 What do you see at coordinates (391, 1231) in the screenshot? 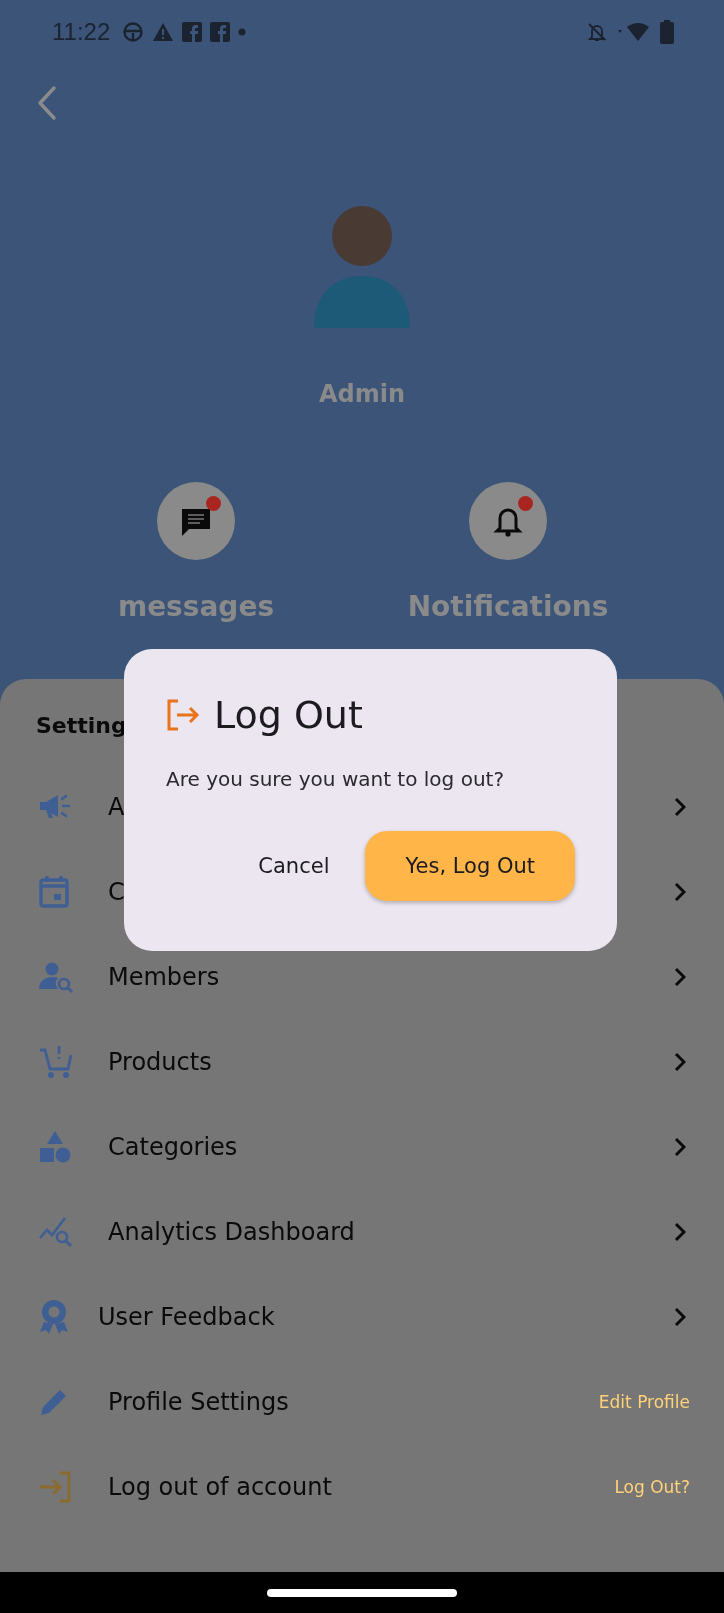
I see `settings-item: Analytics Dashboard` at bounding box center [391, 1231].